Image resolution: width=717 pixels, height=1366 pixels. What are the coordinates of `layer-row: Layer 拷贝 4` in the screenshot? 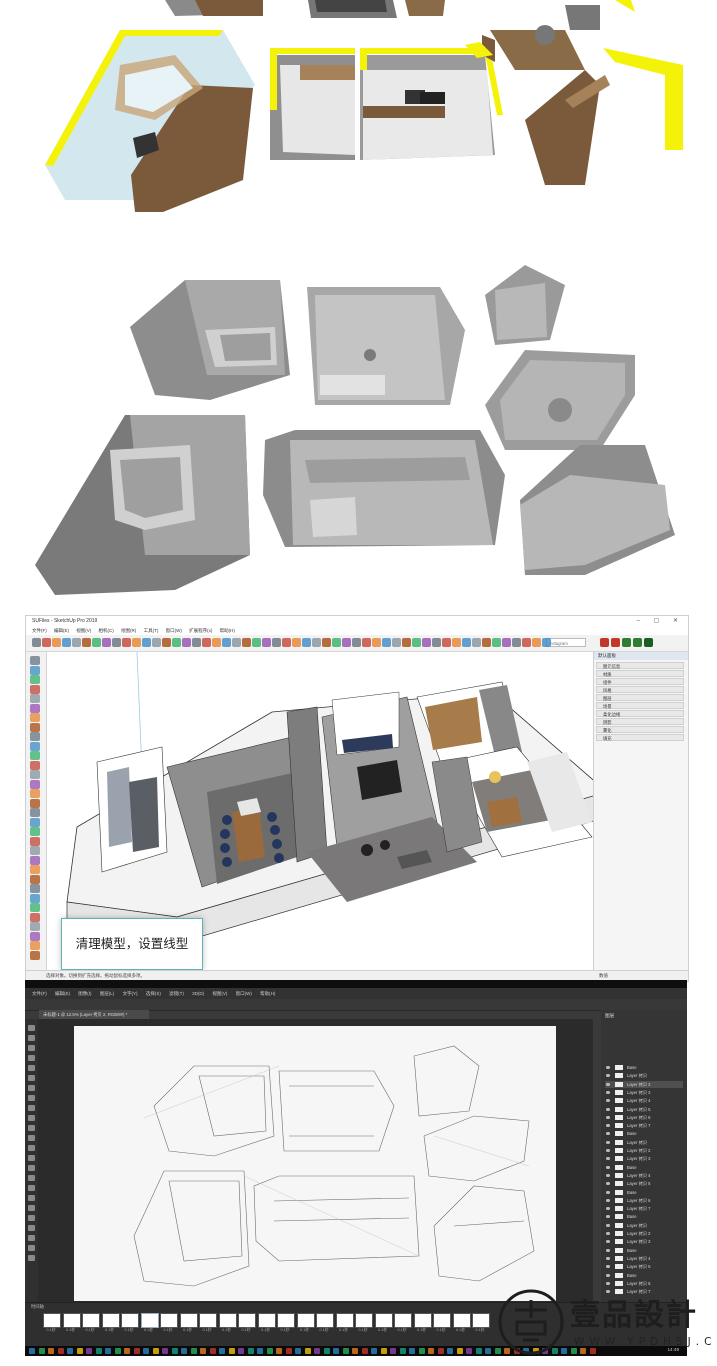 It's located at (644, 1258).